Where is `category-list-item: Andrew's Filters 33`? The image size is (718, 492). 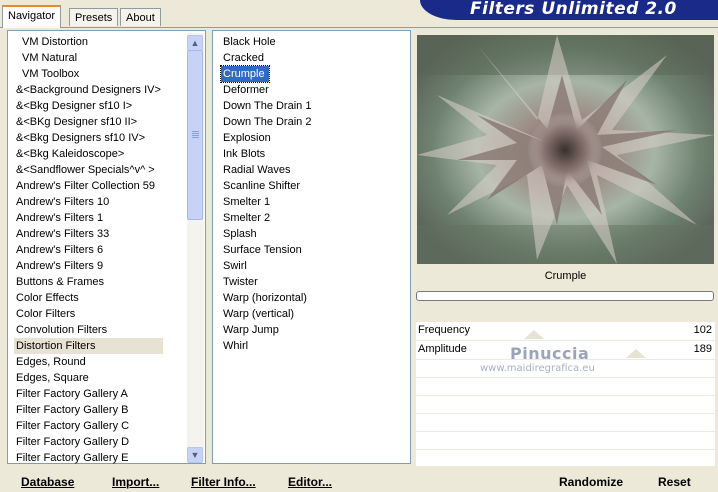
category-list-item: Andrew's Filters 33 is located at coordinates (88, 234).